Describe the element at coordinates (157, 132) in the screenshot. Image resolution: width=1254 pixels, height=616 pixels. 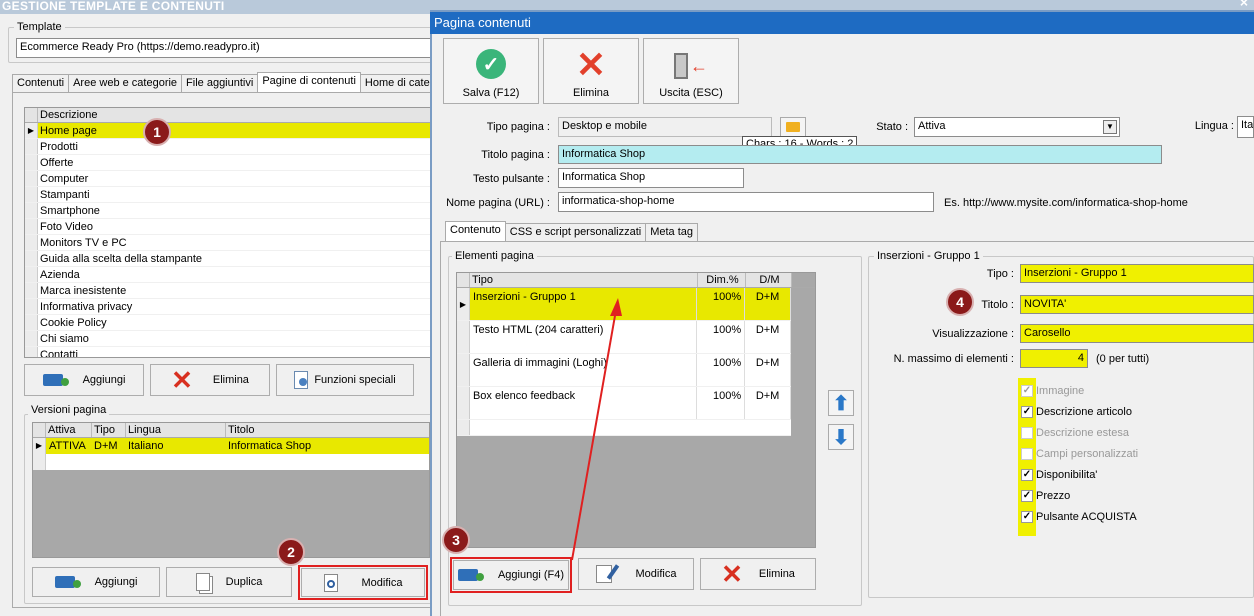
I see `badge-1: 1` at that location.